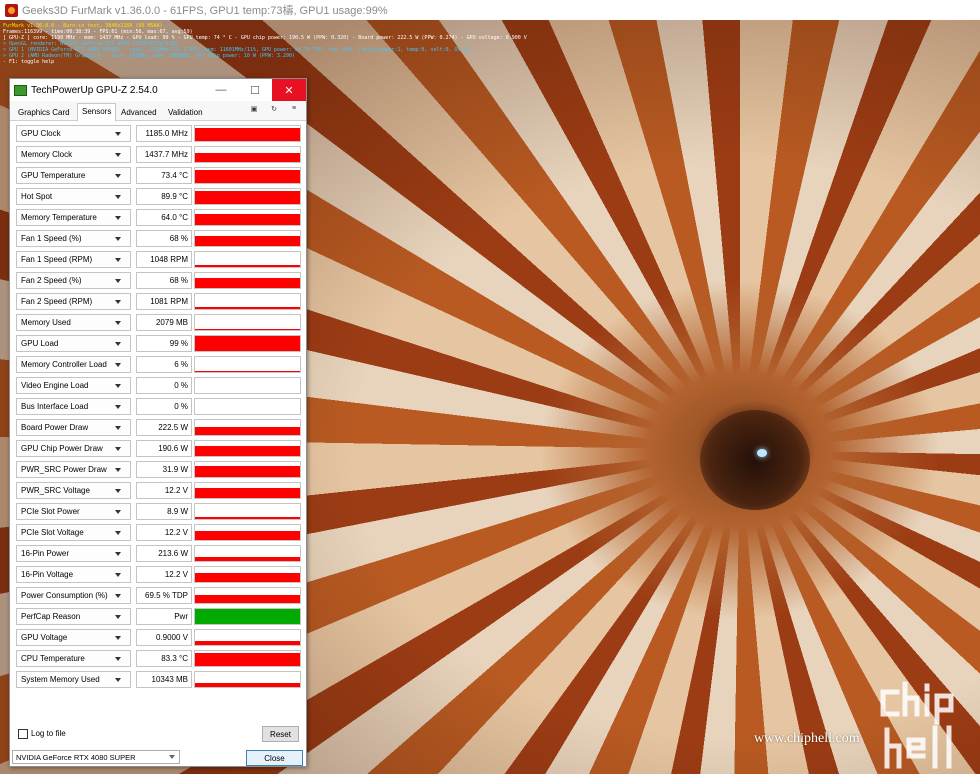 The width and height of the screenshot is (980, 774). Describe the element at coordinates (40, 343) in the screenshot. I see `sensor-name-label: GPU Load` at that location.